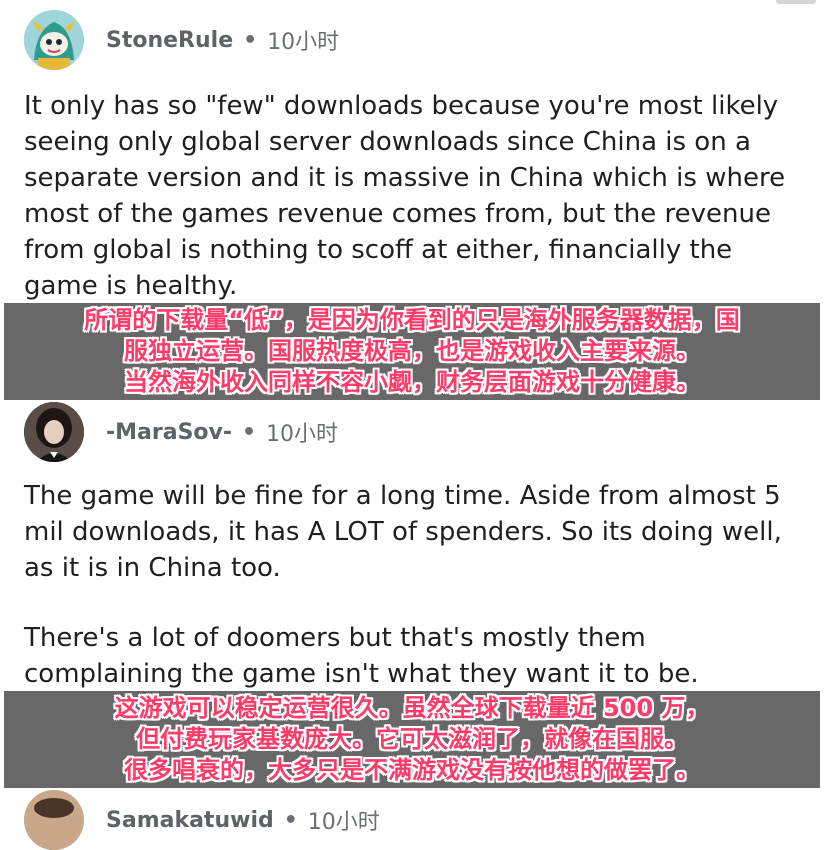  Describe the element at coordinates (169, 40) in the screenshot. I see `username-link: StoneRule` at that location.